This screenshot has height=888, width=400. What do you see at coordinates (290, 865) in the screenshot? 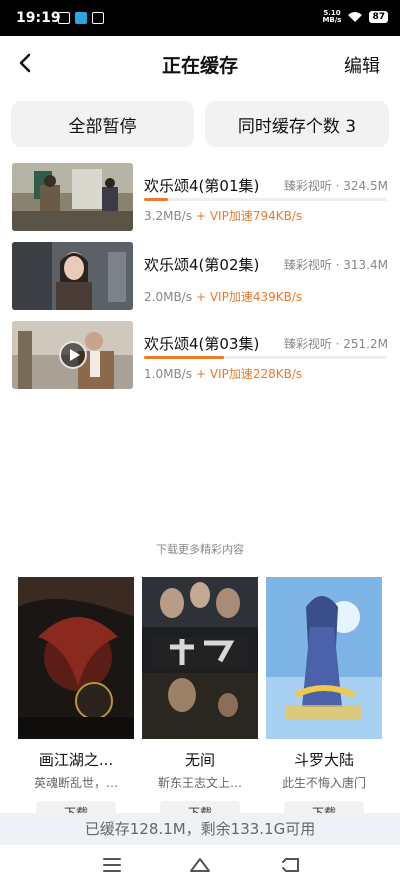
I see `back-icon` at bounding box center [290, 865].